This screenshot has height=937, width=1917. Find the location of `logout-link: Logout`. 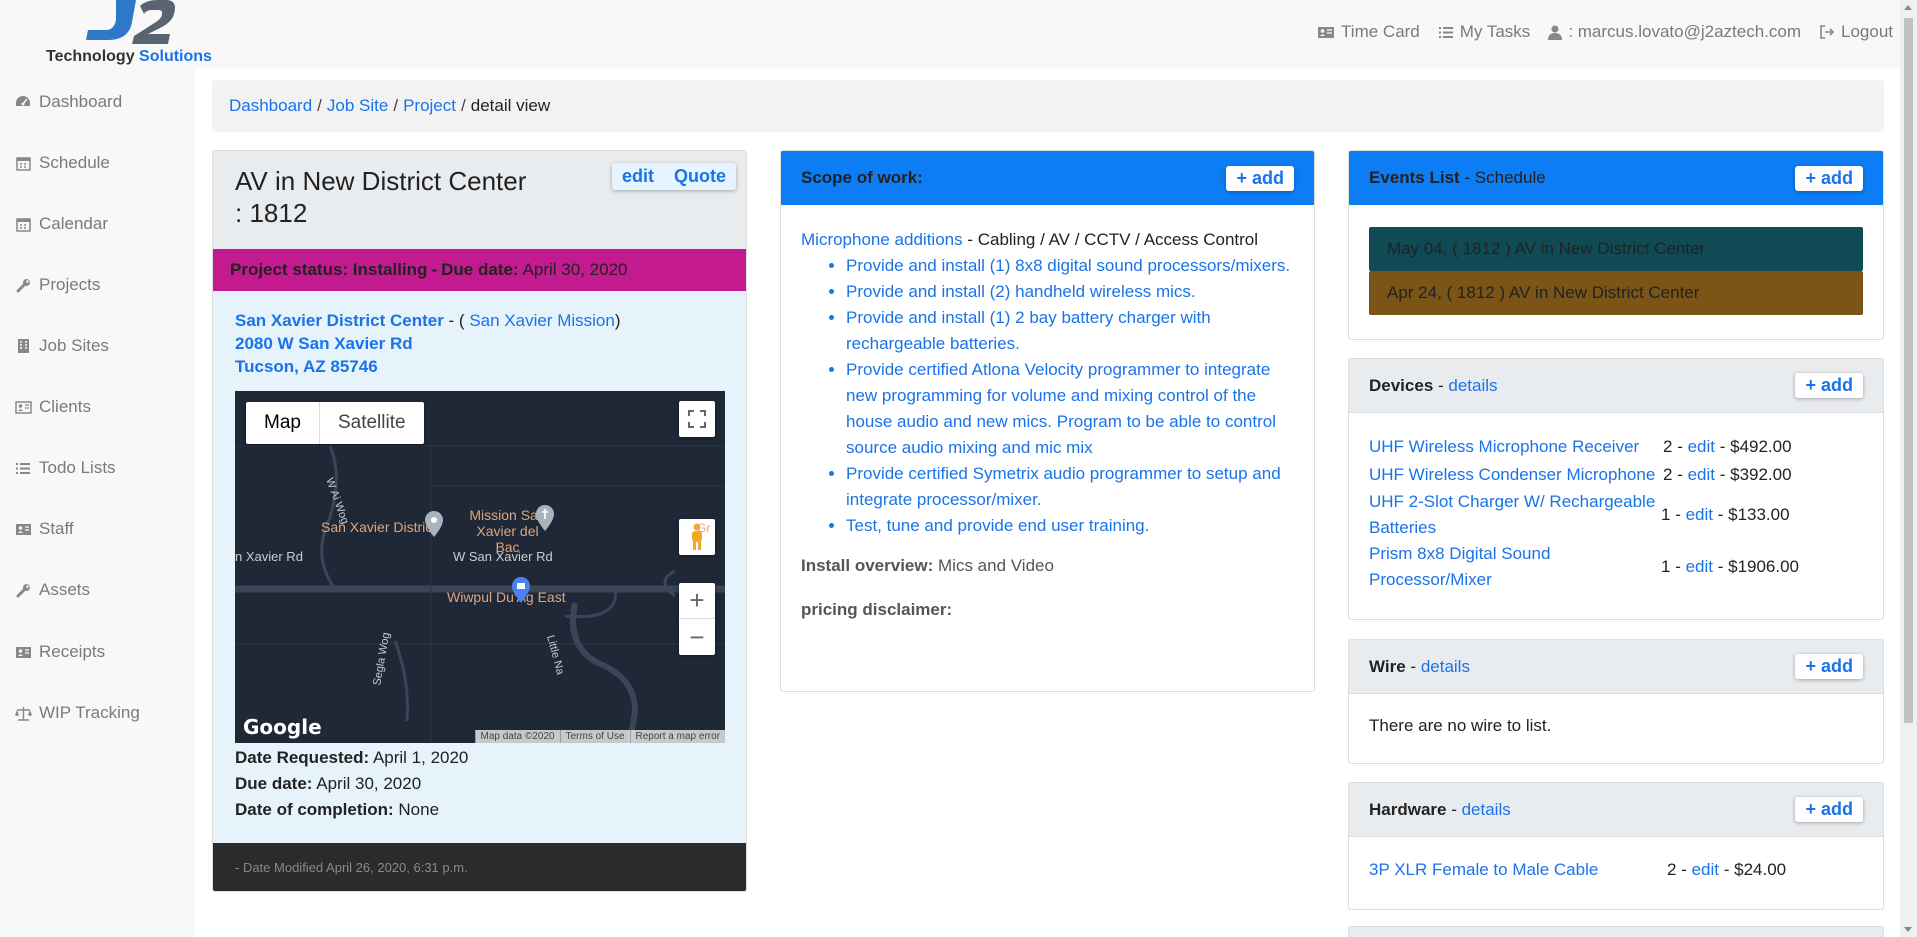

logout-link: Logout is located at coordinates (1856, 32).